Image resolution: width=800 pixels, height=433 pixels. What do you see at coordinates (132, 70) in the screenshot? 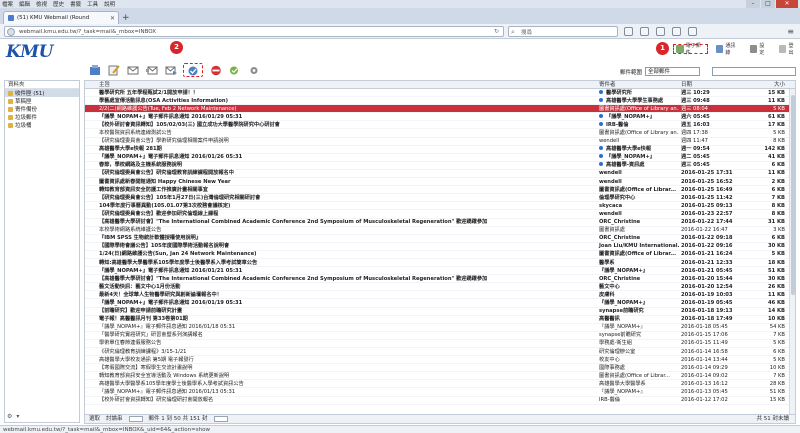
I see `reply-button` at bounding box center [132, 70].